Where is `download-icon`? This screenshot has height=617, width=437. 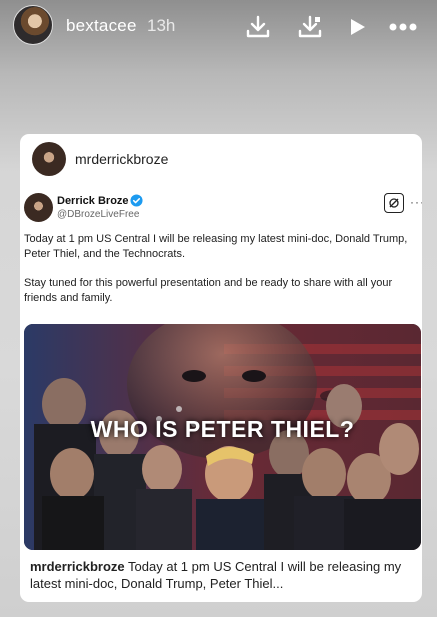
download-icon is located at coordinates (258, 27).